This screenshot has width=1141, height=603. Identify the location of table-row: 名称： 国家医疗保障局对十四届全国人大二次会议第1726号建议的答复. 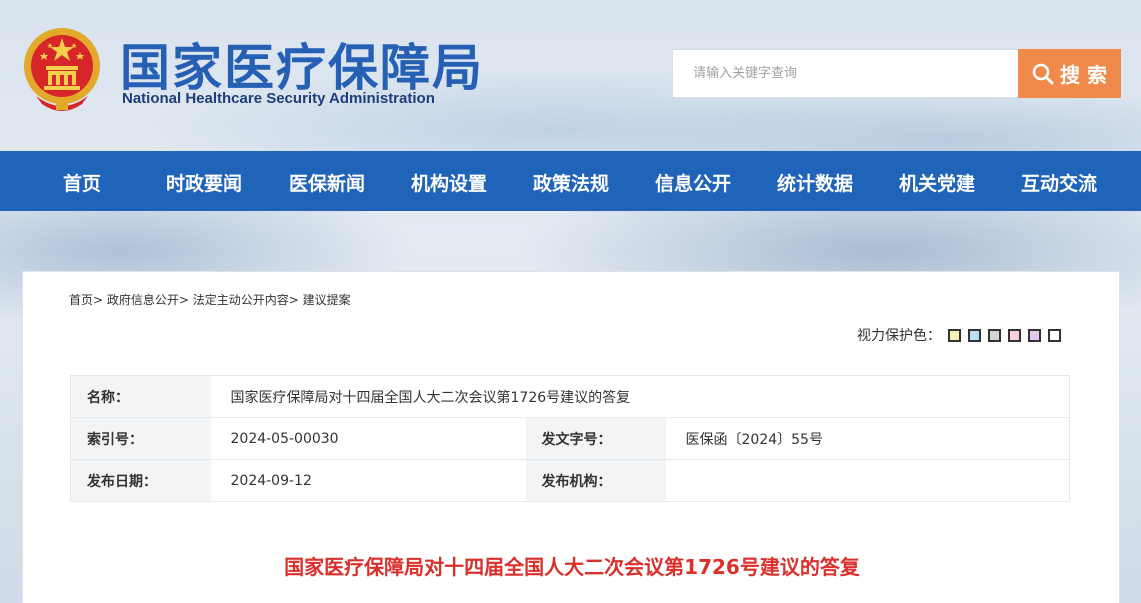
(570, 396).